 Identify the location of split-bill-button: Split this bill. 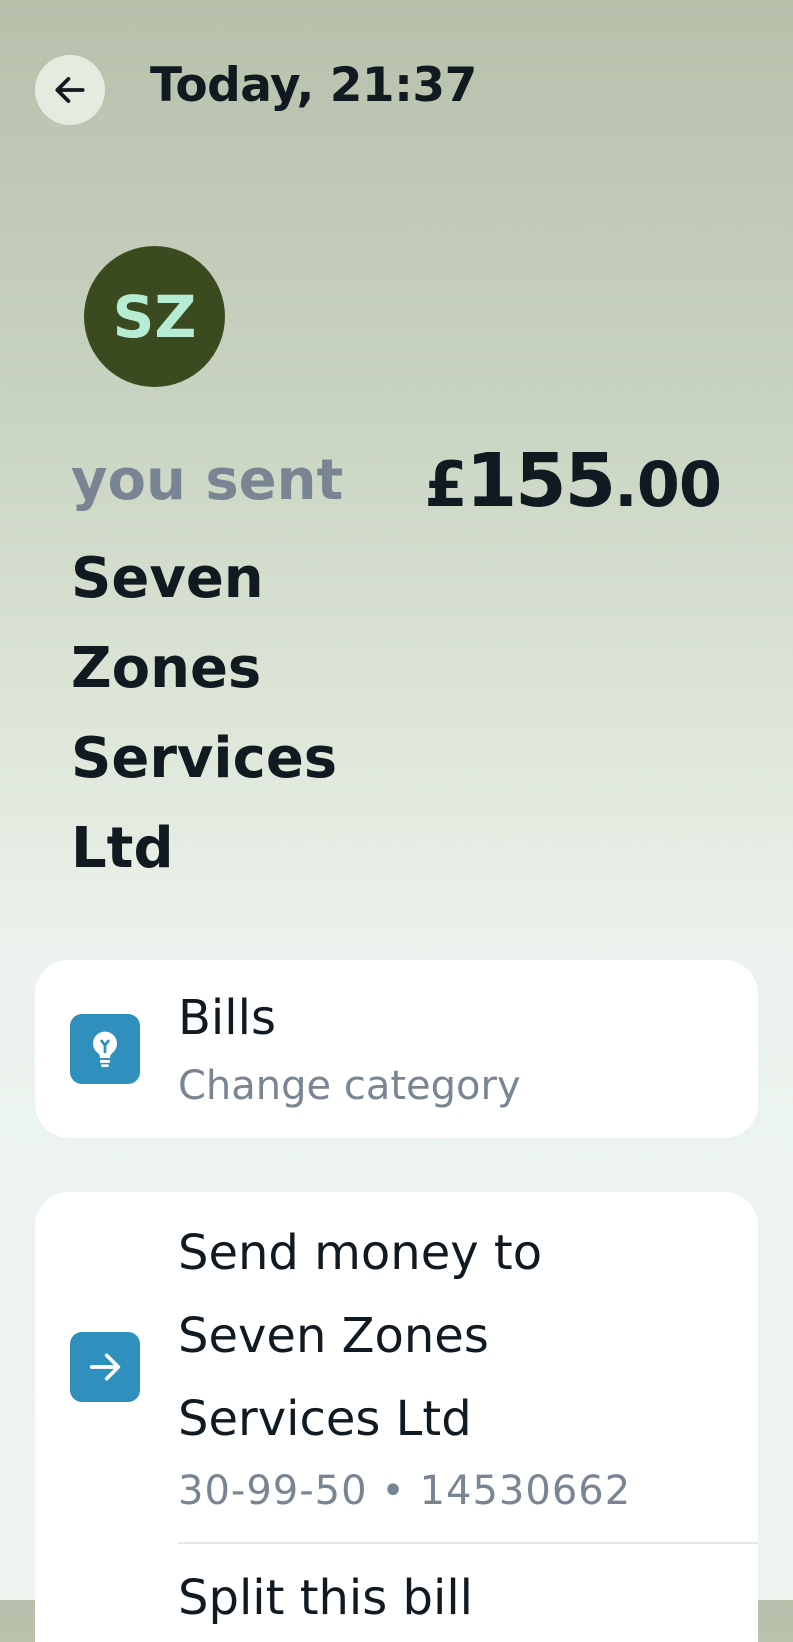
(325, 1598).